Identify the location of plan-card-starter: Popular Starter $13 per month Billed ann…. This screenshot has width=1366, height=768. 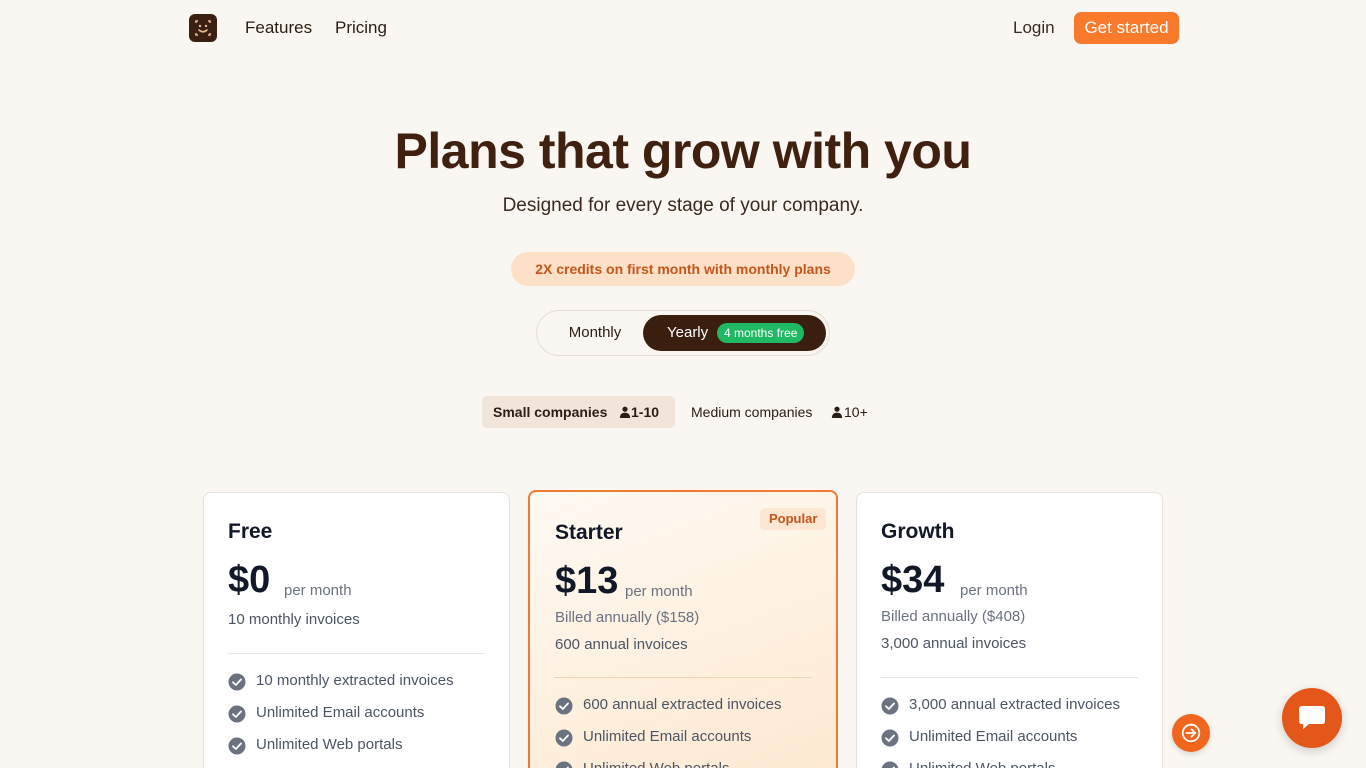
(683, 629).